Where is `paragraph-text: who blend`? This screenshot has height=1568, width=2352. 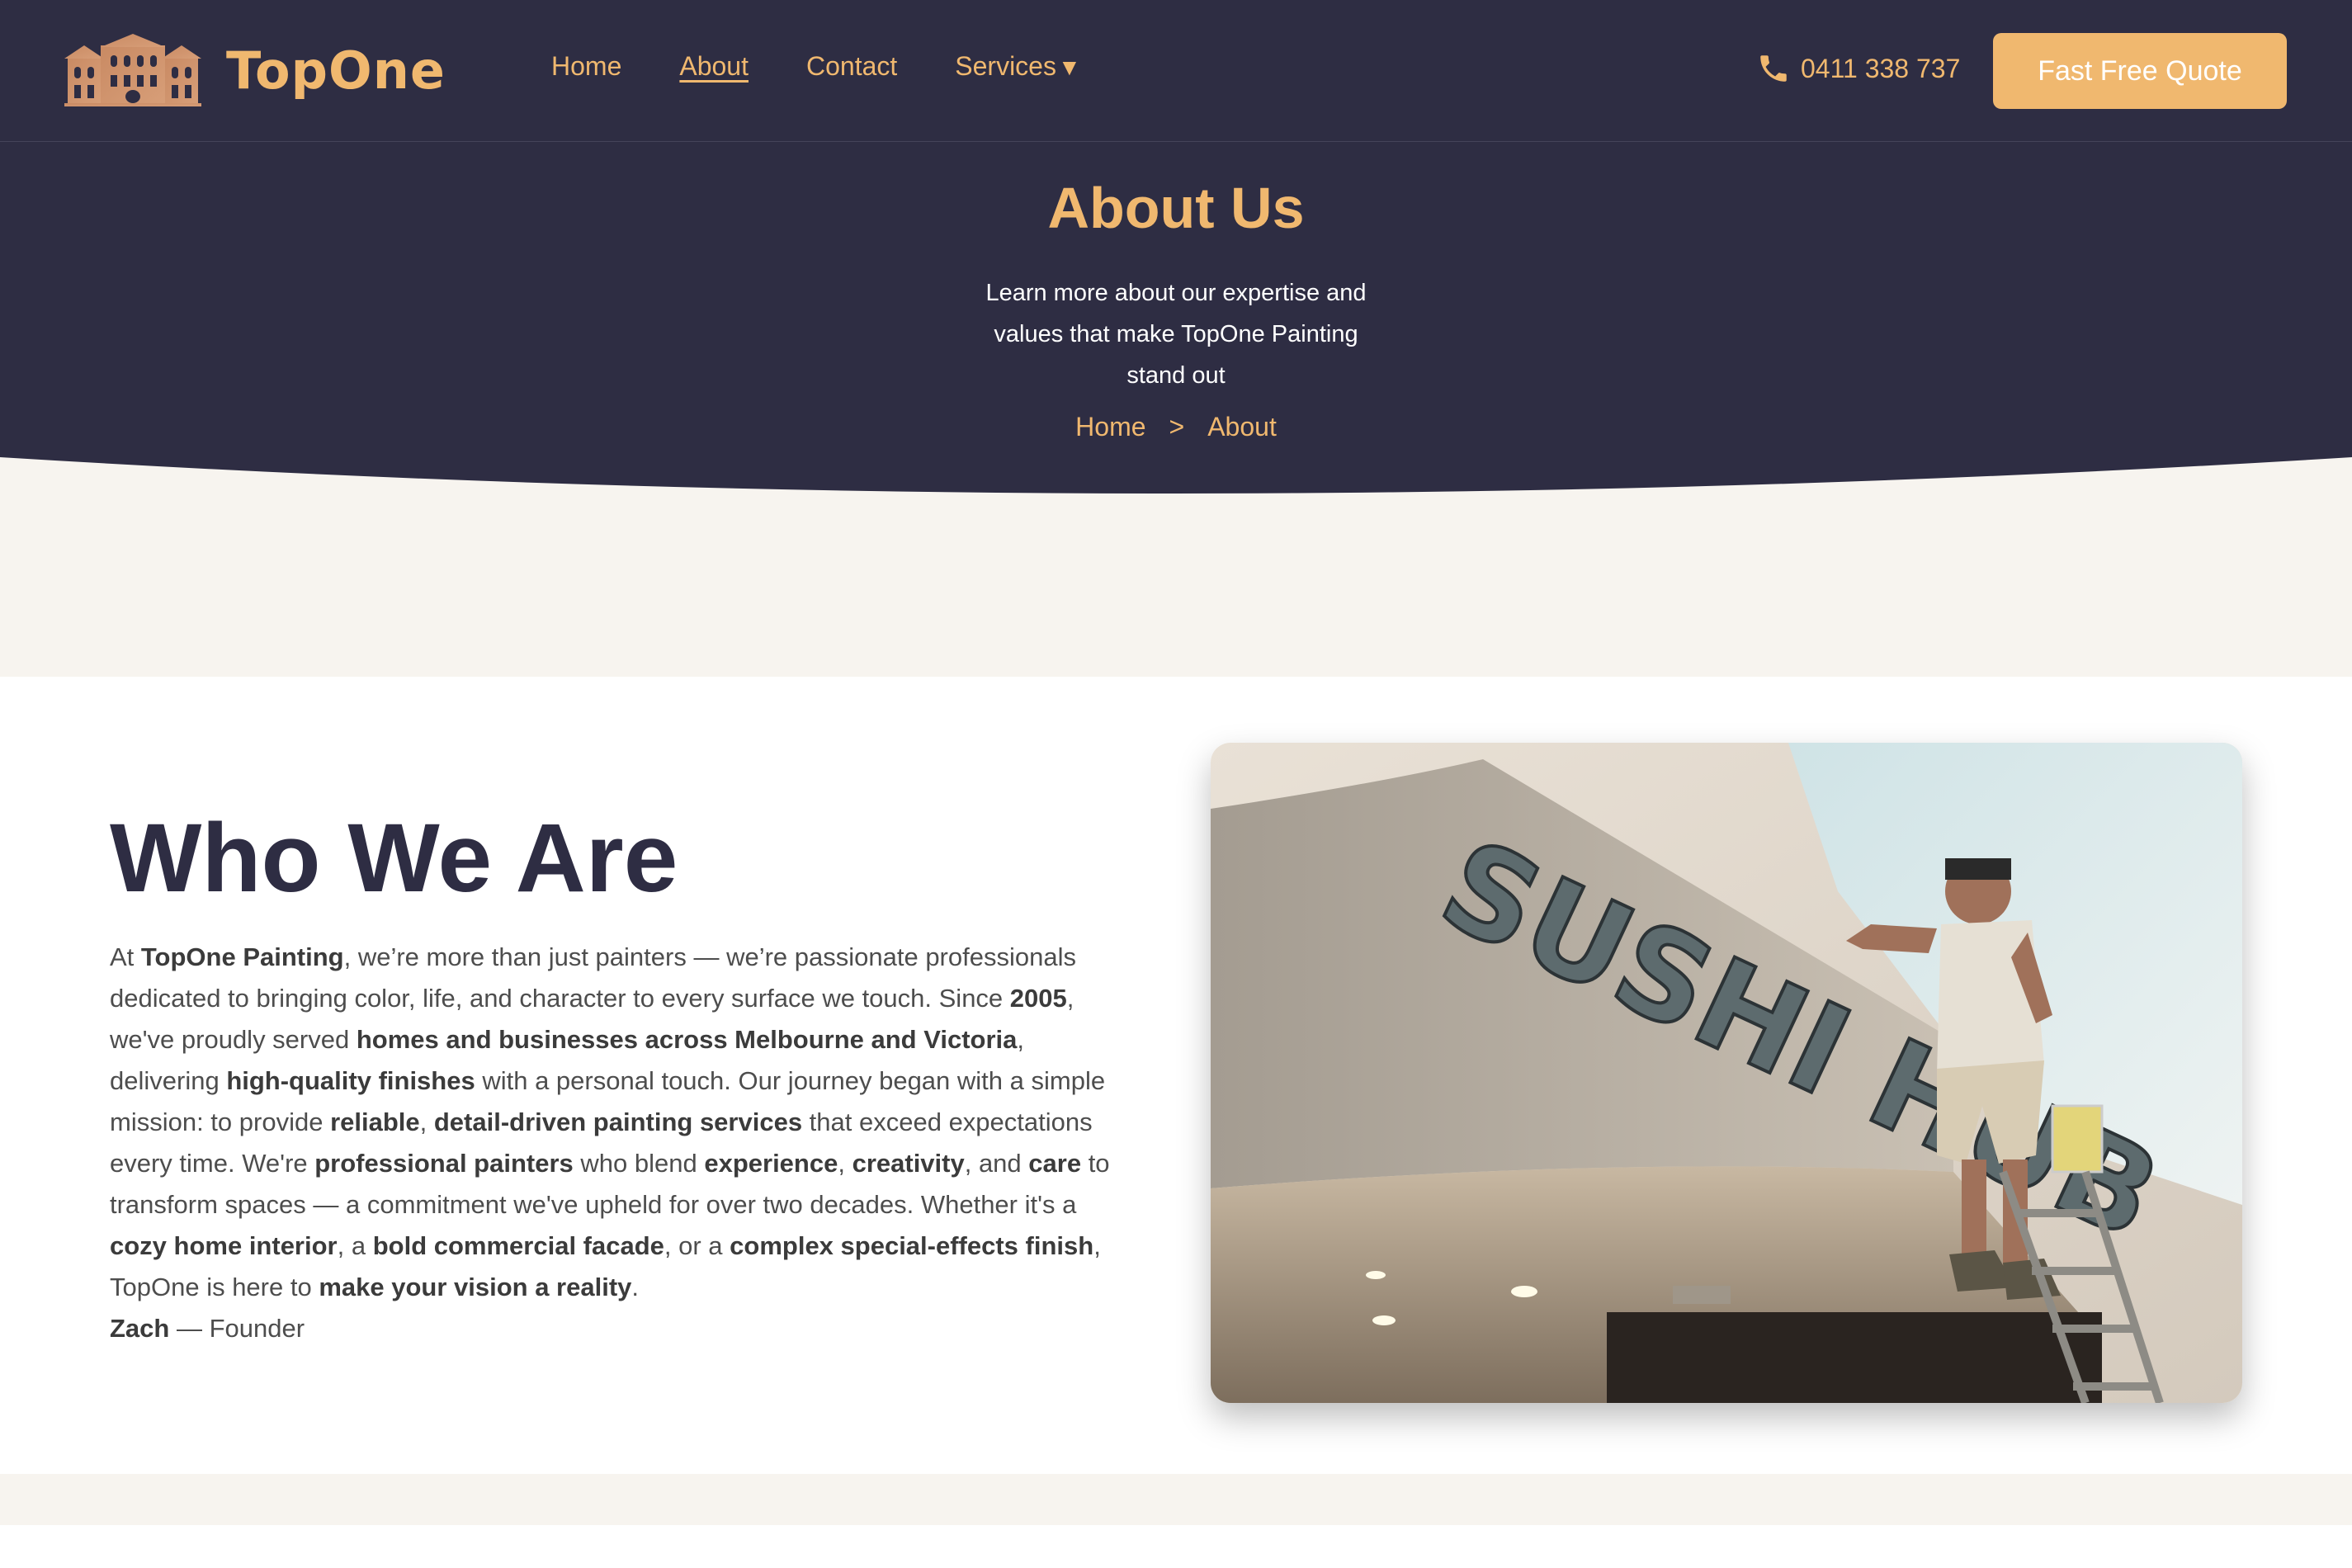 paragraph-text: who blend is located at coordinates (639, 1163).